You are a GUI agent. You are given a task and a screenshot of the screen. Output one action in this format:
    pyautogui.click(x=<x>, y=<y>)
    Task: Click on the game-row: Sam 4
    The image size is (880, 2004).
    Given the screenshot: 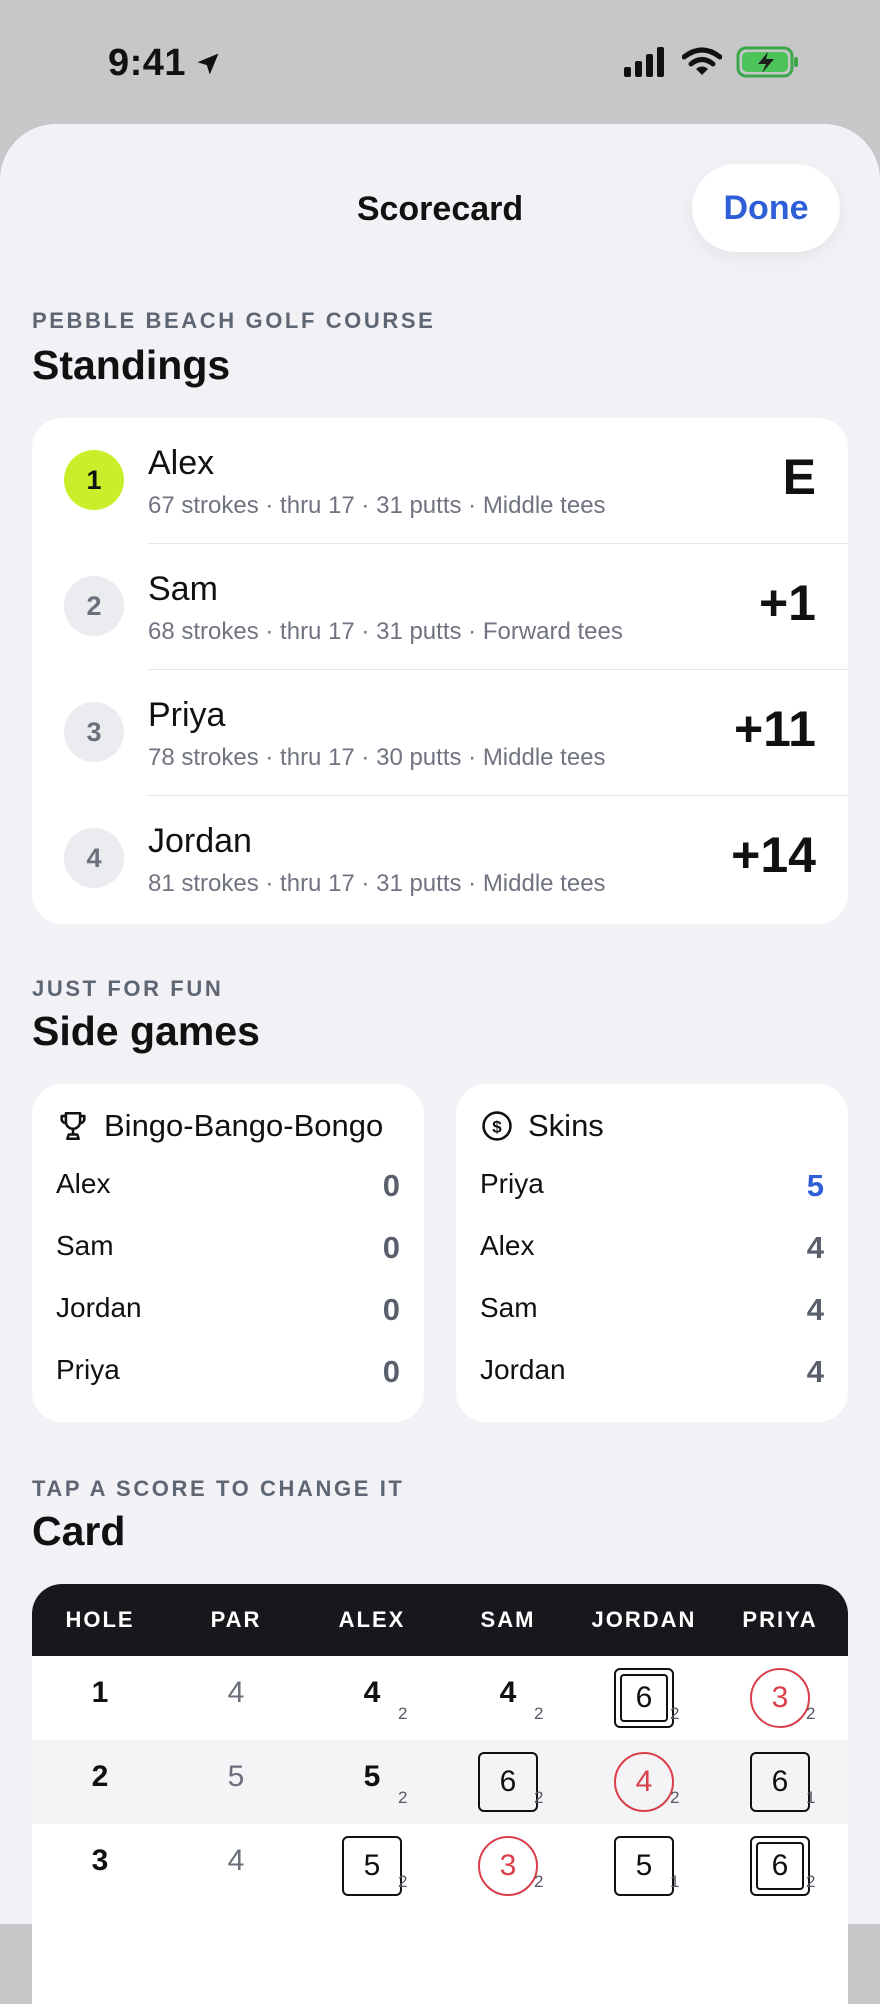 What is the action you would take?
    pyautogui.click(x=652, y=1312)
    